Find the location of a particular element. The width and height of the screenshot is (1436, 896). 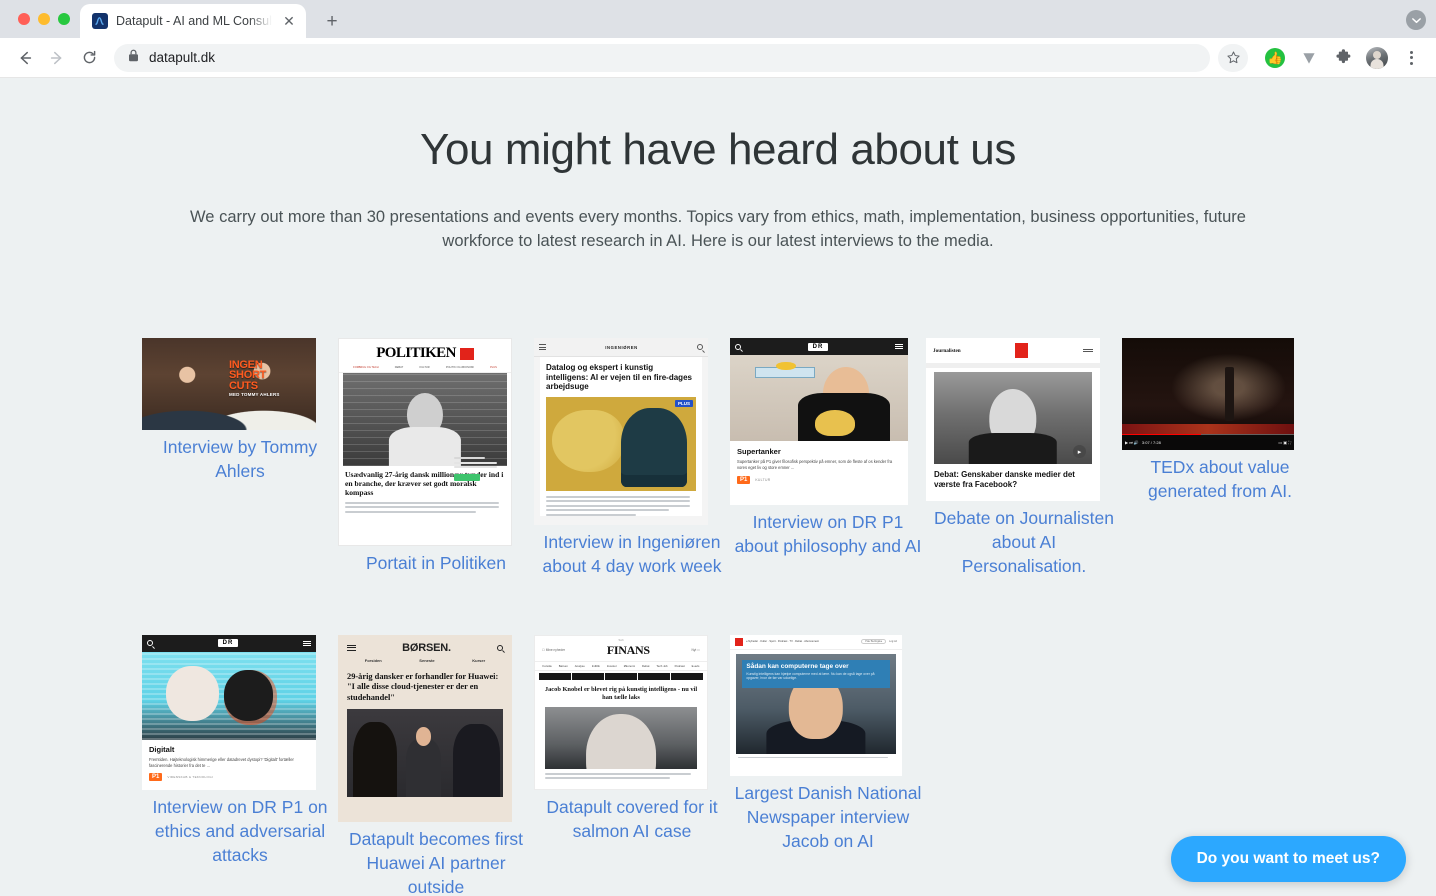

card-caption: Datapult covered for it salmon AI case is located at coordinates (632, 820).